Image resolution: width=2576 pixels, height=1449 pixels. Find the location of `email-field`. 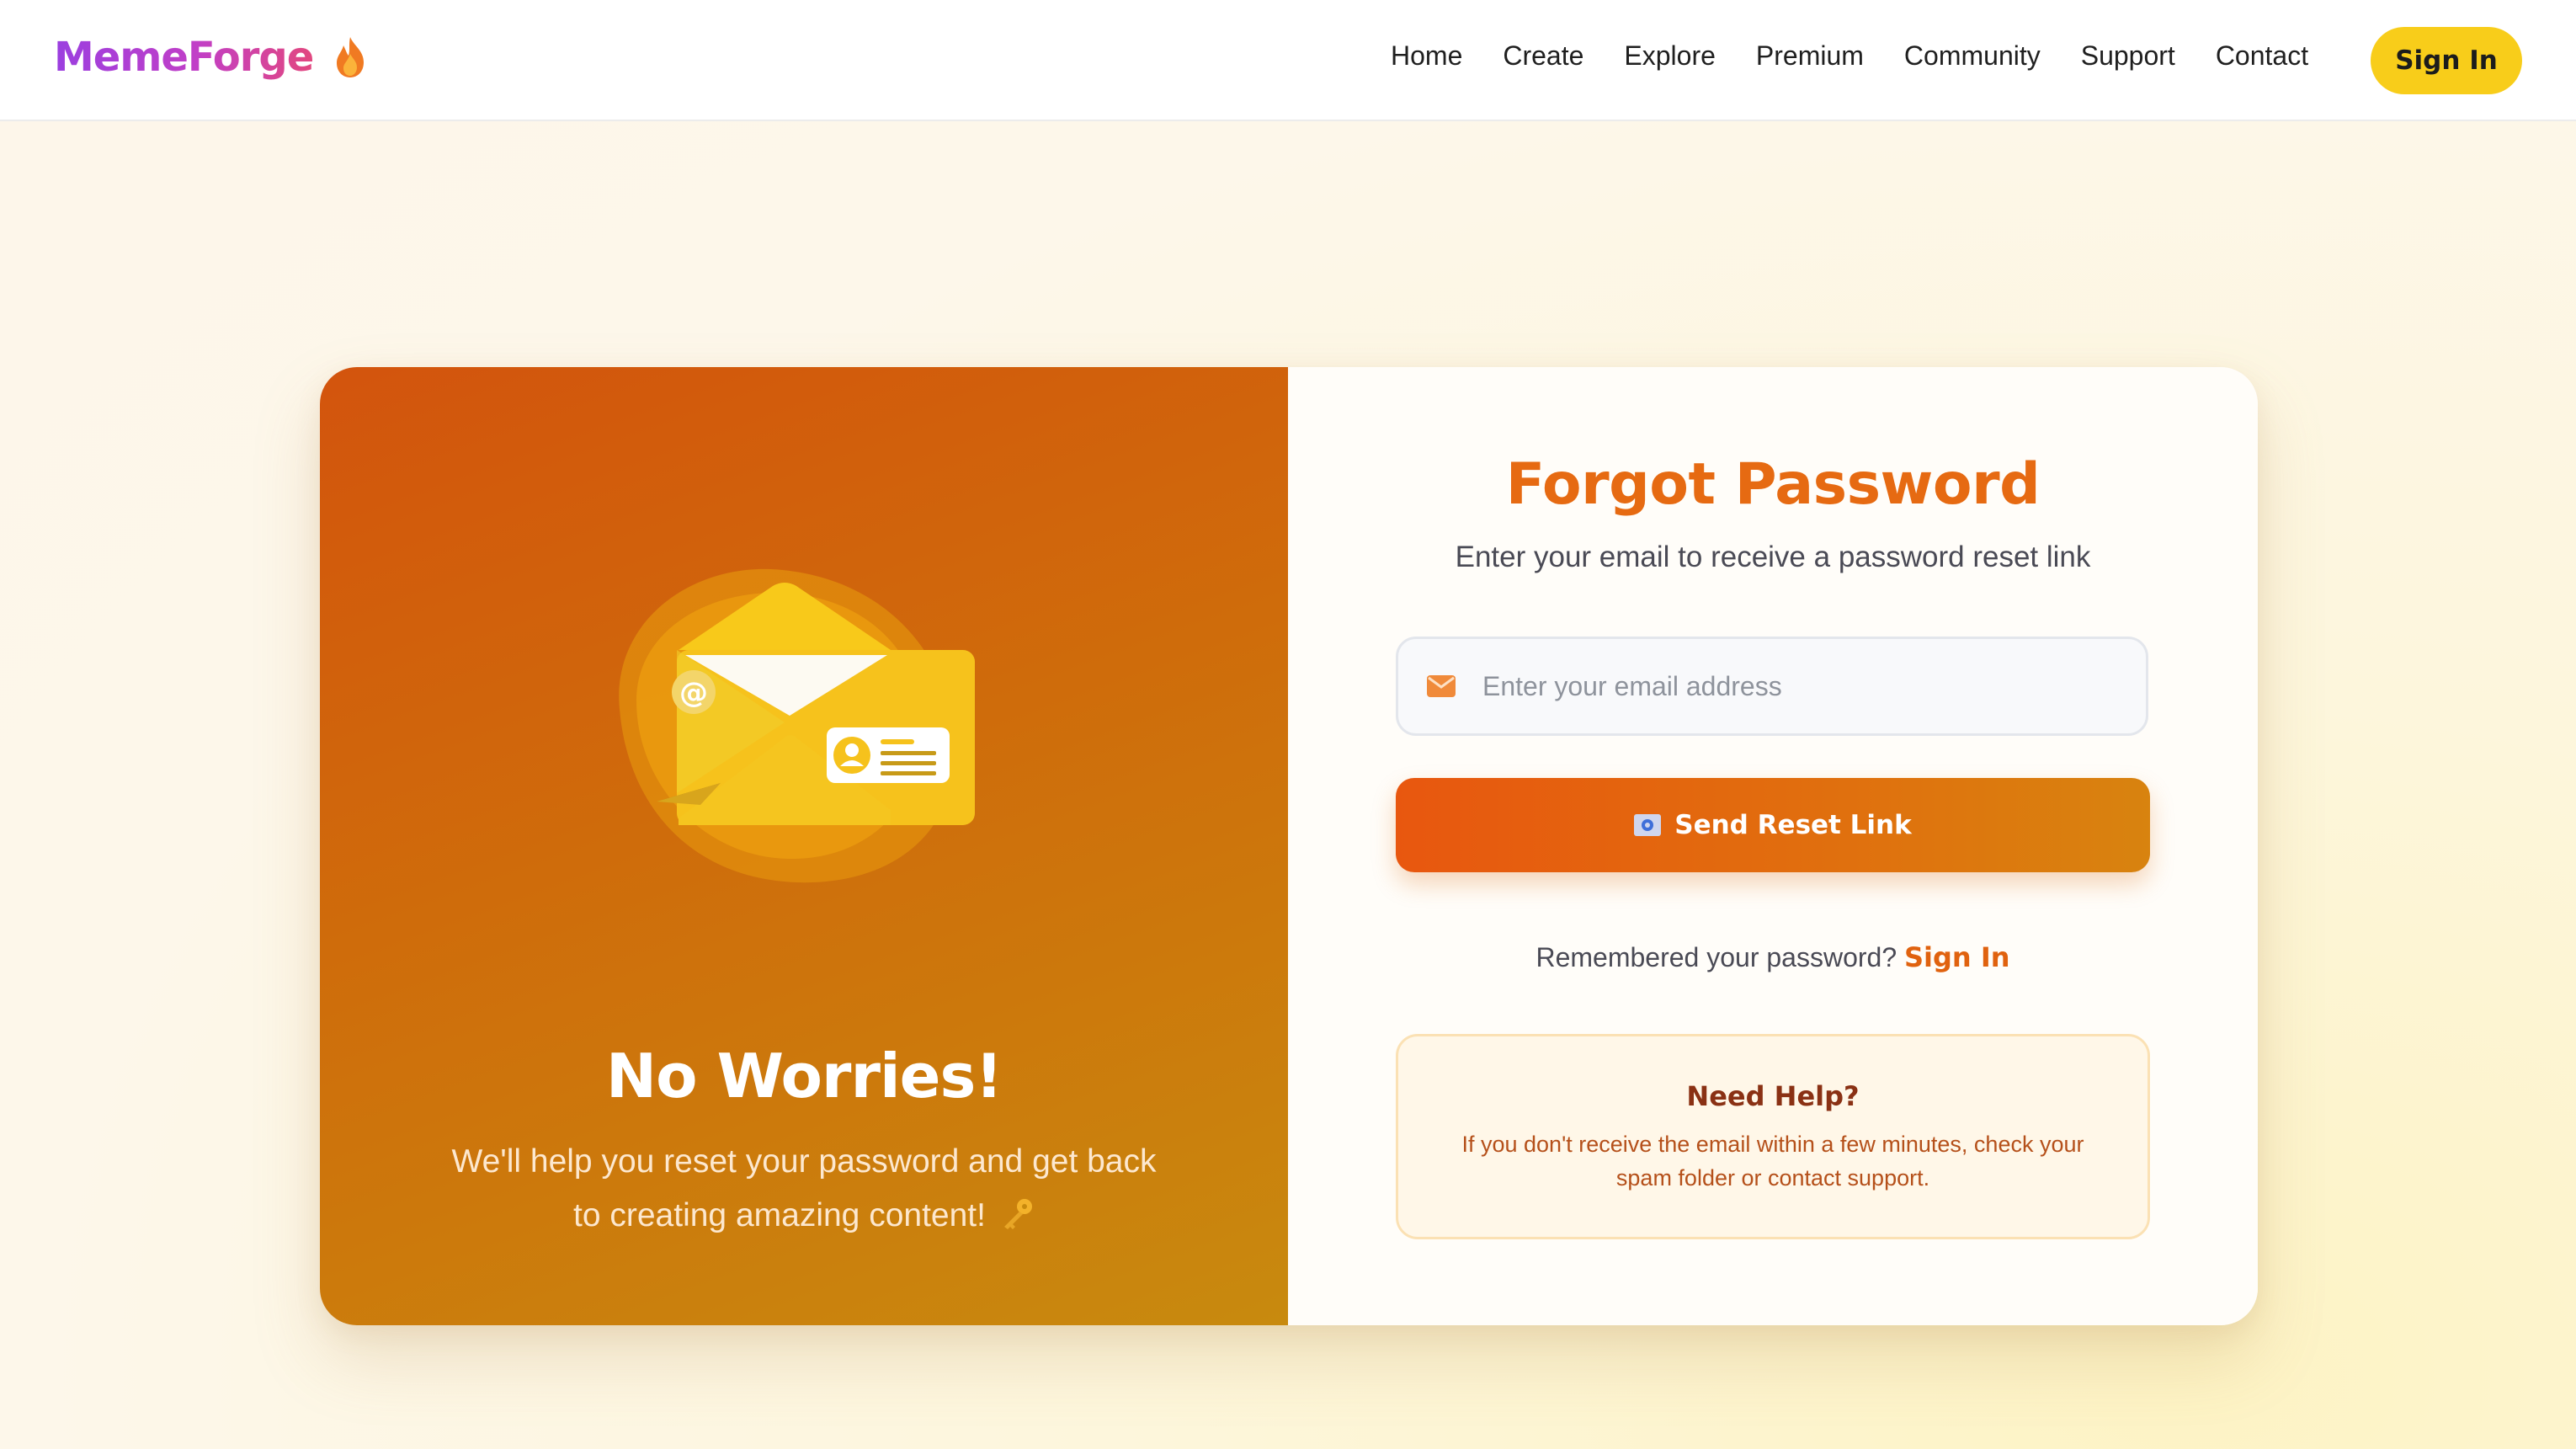

email-field is located at coordinates (1772, 686).